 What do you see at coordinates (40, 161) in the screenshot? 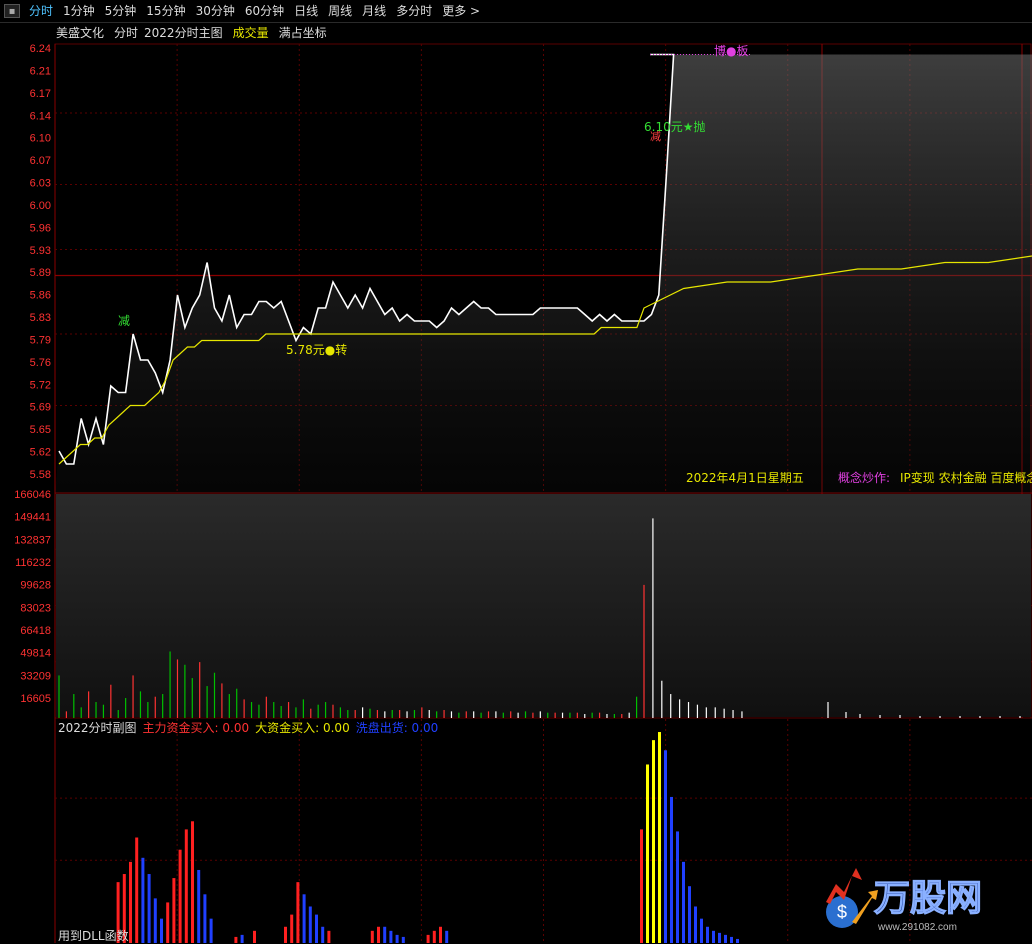
I see `price-tick-label: 6.07` at bounding box center [40, 161].